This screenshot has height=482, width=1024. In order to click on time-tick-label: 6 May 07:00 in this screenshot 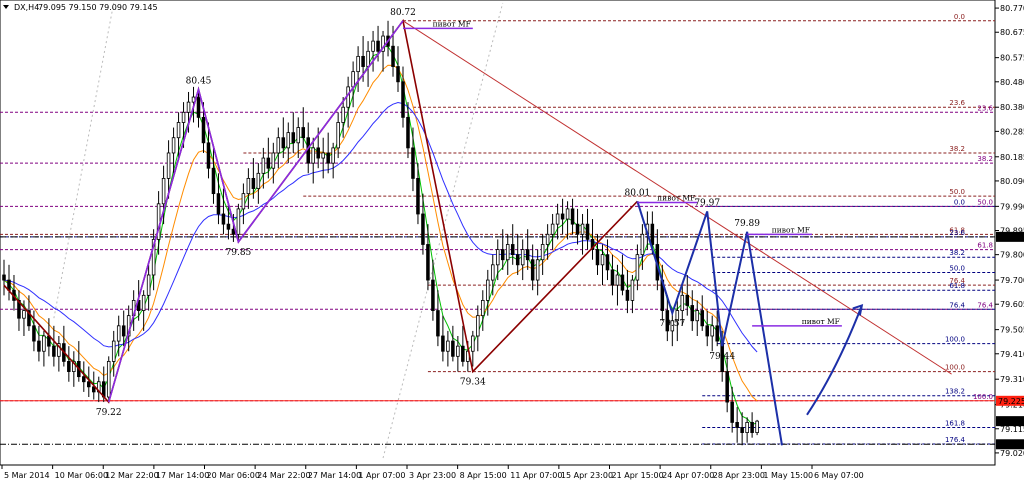, I will do `click(839, 475)`.